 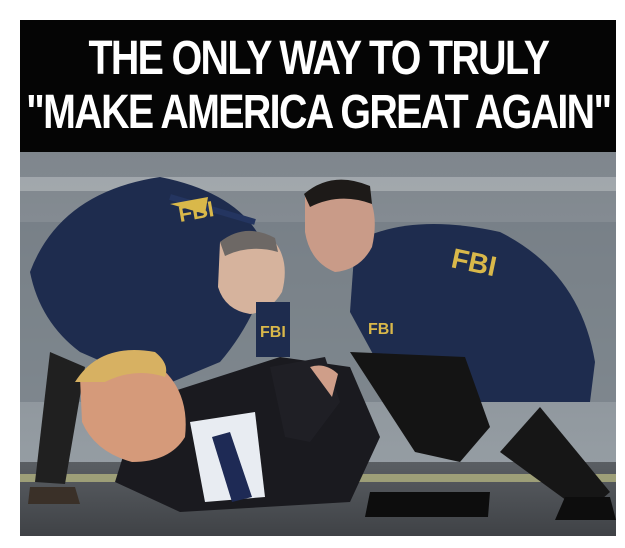 What do you see at coordinates (319, 58) in the screenshot?
I see `caption-line-1: THE ONLY WAY TO TRULY` at bounding box center [319, 58].